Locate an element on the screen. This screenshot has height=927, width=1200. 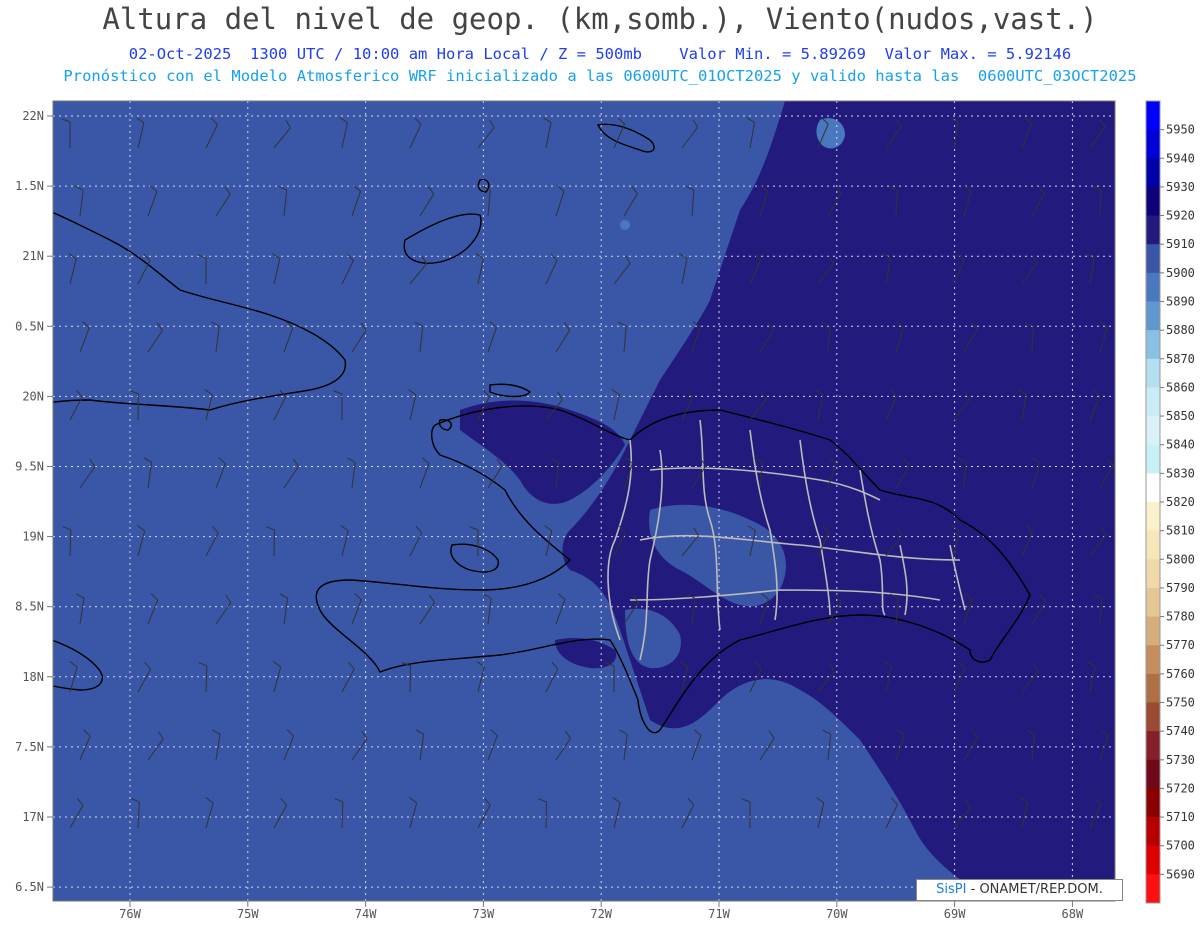
colorbar-label: 5950 is located at coordinates (1180, 130).